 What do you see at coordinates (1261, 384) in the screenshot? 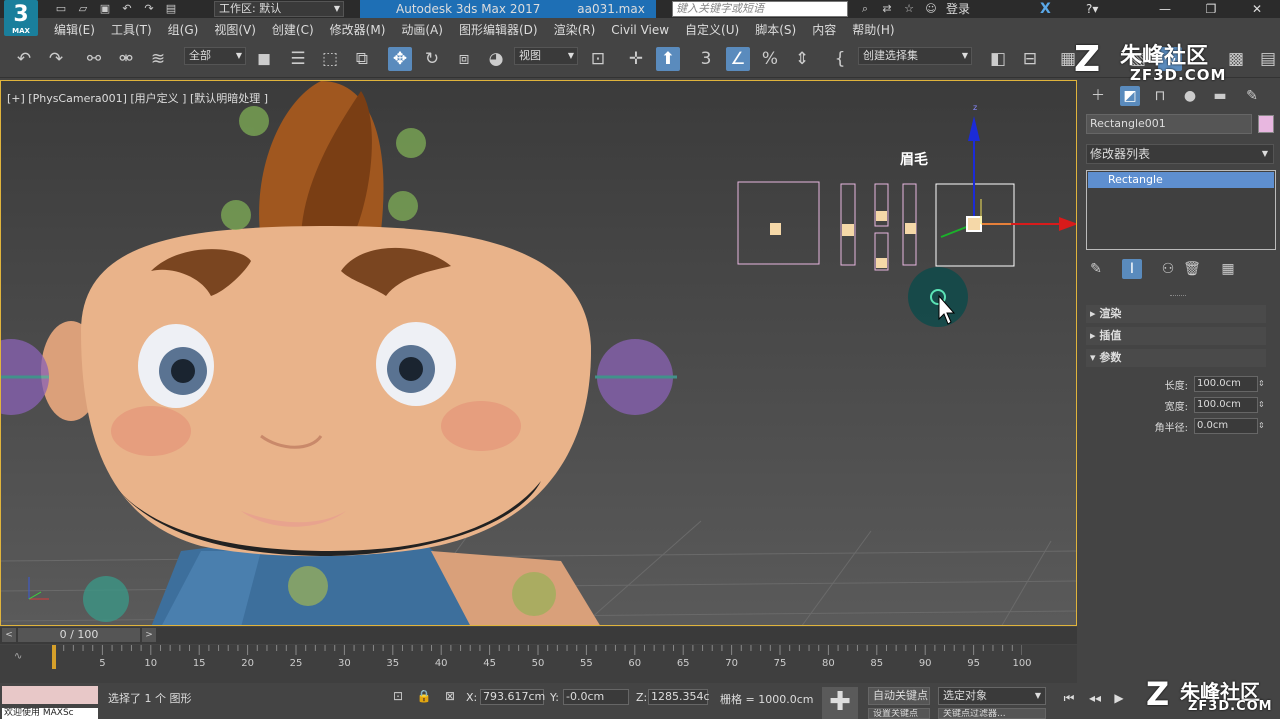
I see `length-spinner-icon: ⇕` at bounding box center [1261, 384].